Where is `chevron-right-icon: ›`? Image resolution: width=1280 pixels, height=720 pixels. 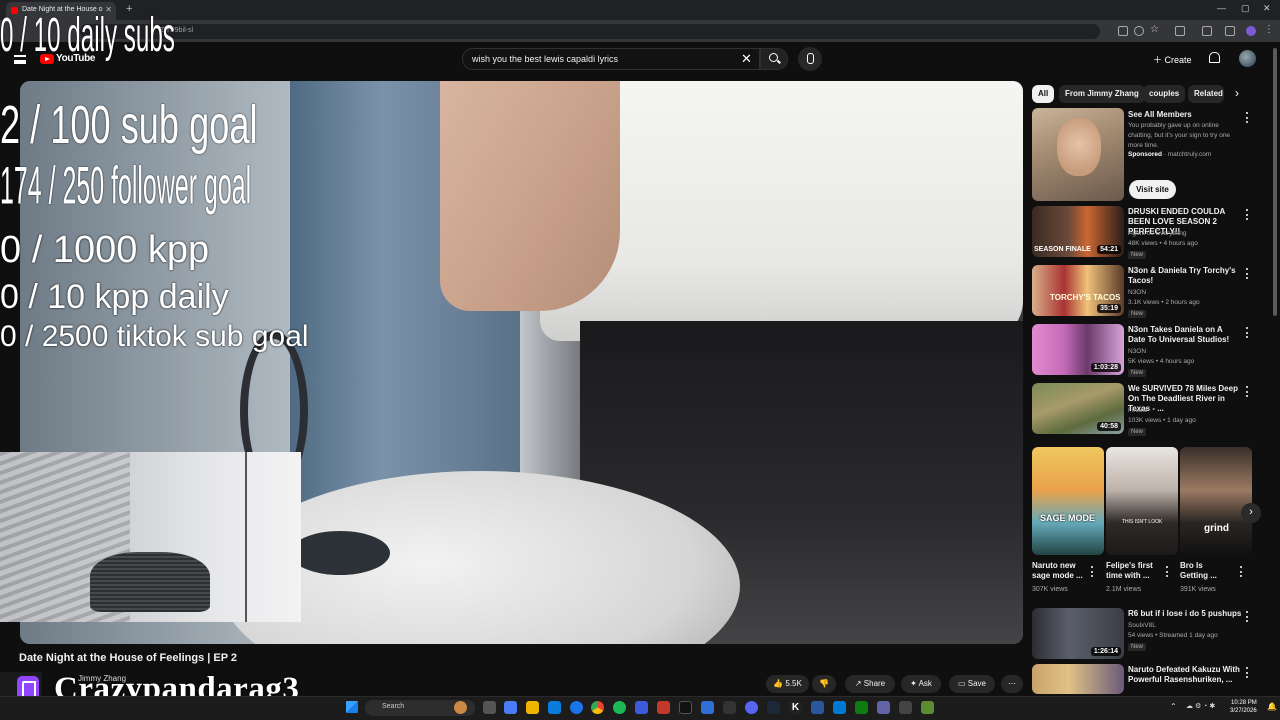
chevron-right-icon: › is located at coordinates (1237, 93).